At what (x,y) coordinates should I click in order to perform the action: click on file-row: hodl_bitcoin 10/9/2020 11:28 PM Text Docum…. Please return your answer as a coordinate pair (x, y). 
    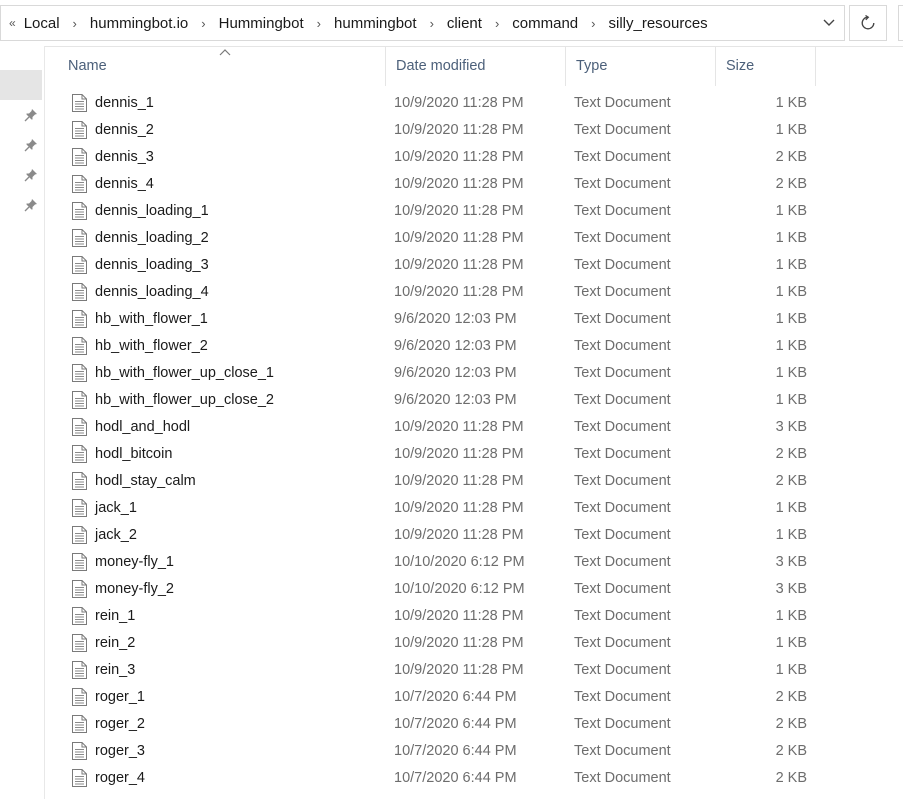
    Looking at the image, I should click on (473, 454).